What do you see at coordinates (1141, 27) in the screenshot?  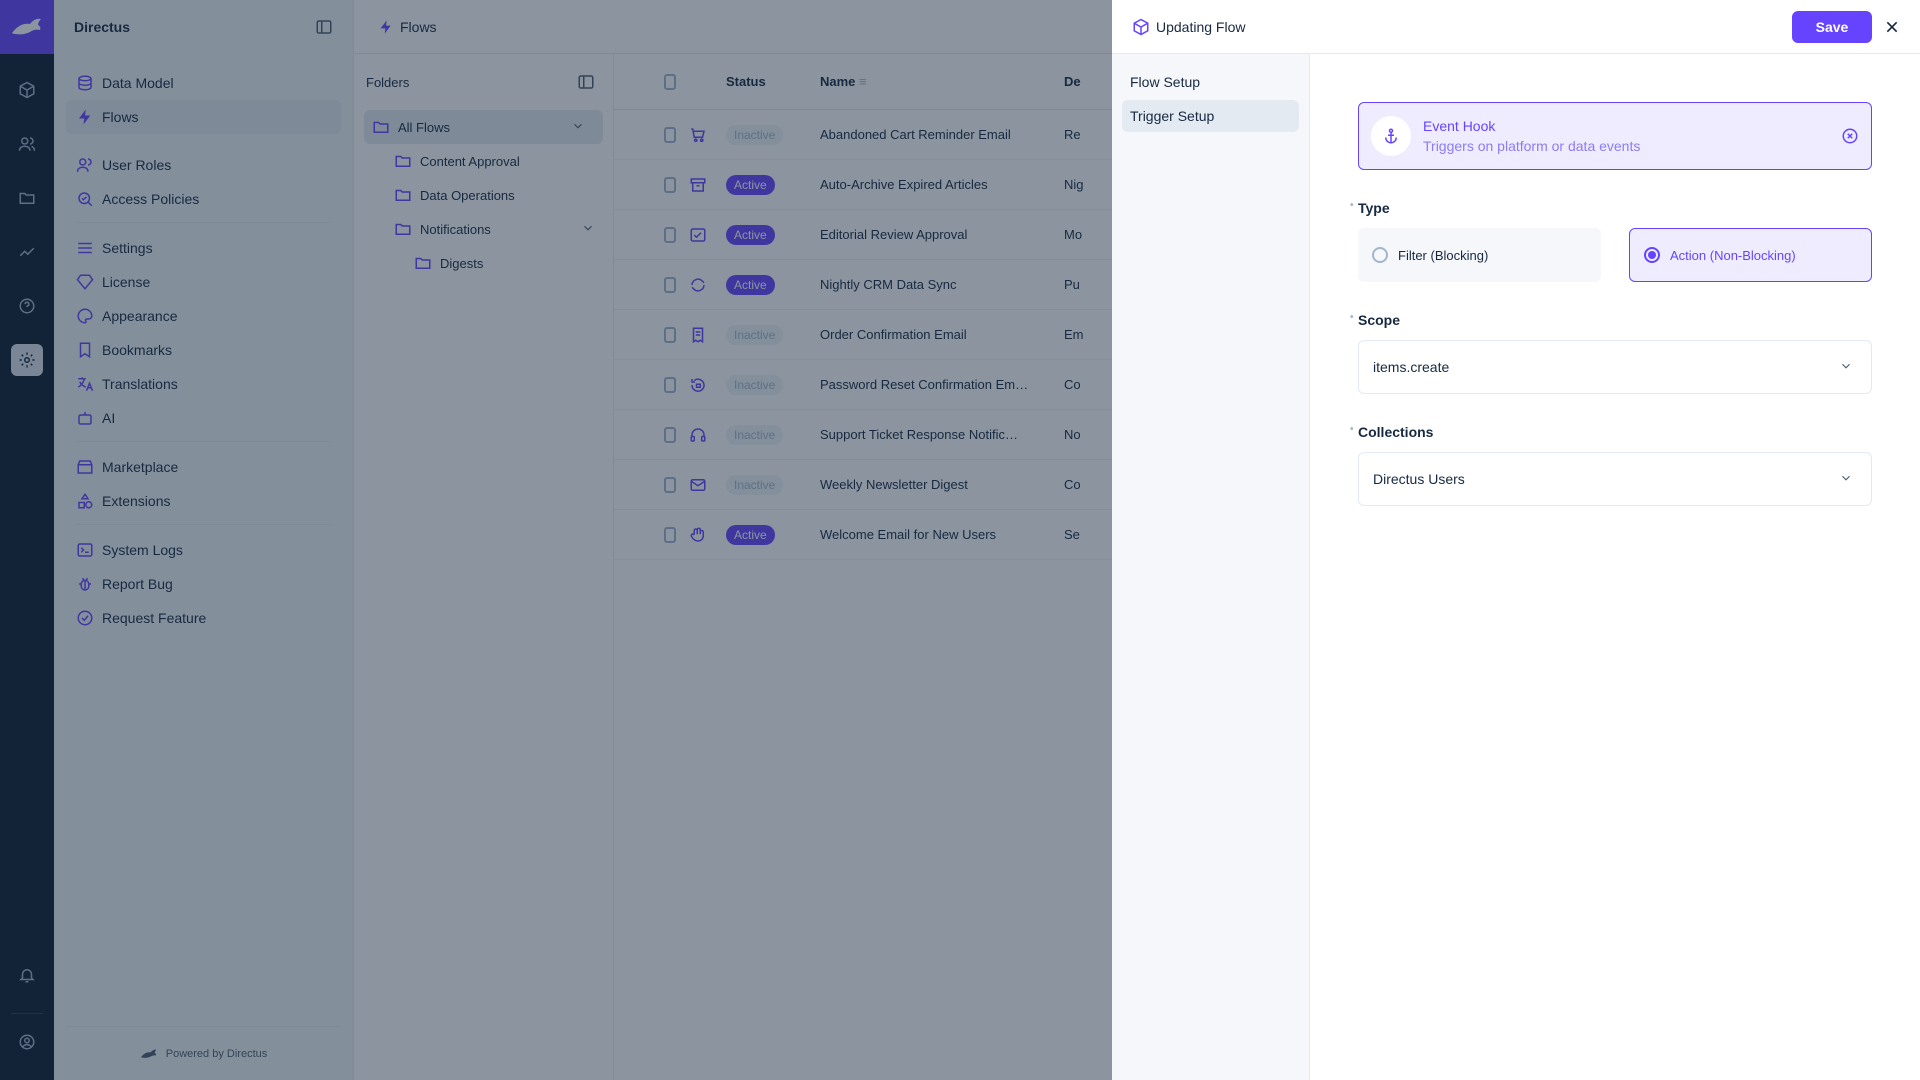 I see `cube-icon` at bounding box center [1141, 27].